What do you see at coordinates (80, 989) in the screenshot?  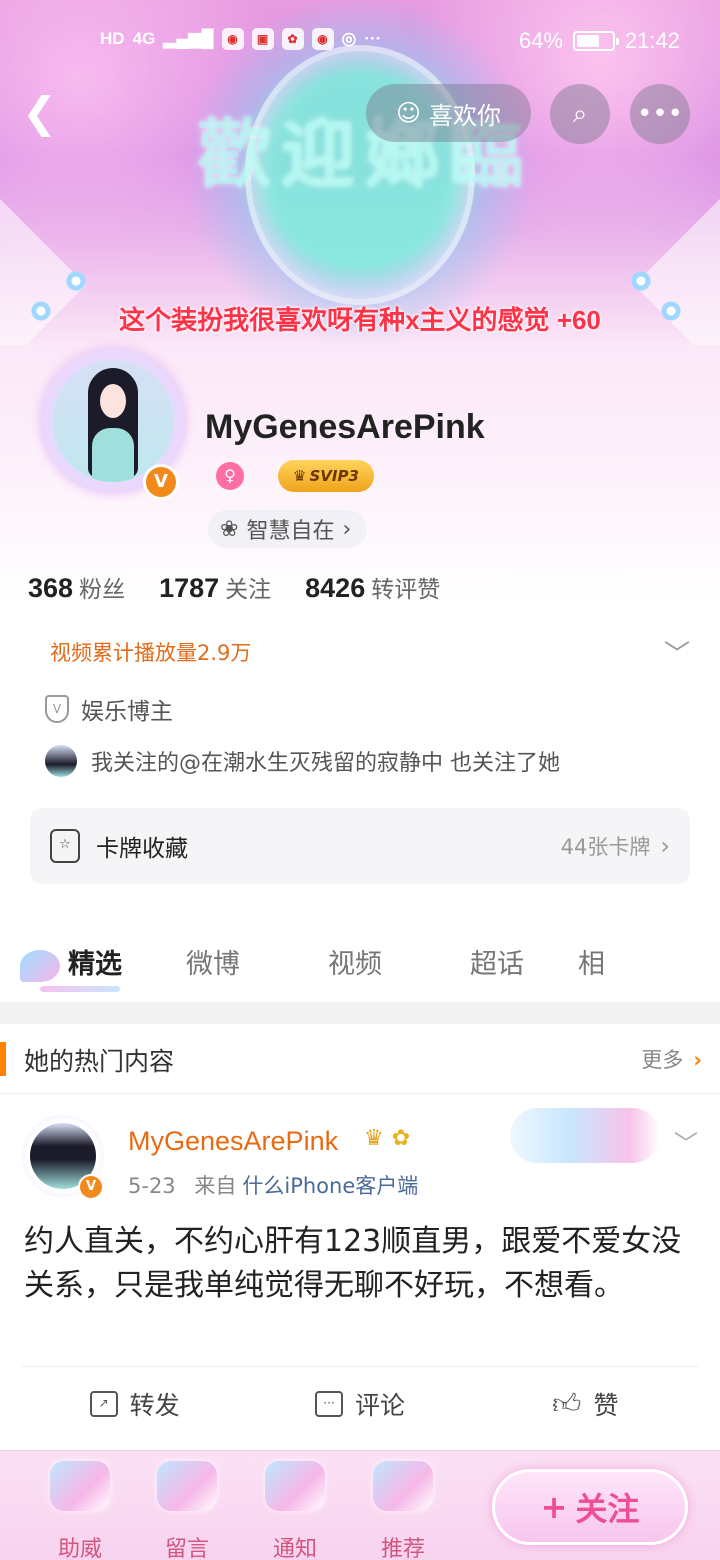 I see `active-tab-indicator` at bounding box center [80, 989].